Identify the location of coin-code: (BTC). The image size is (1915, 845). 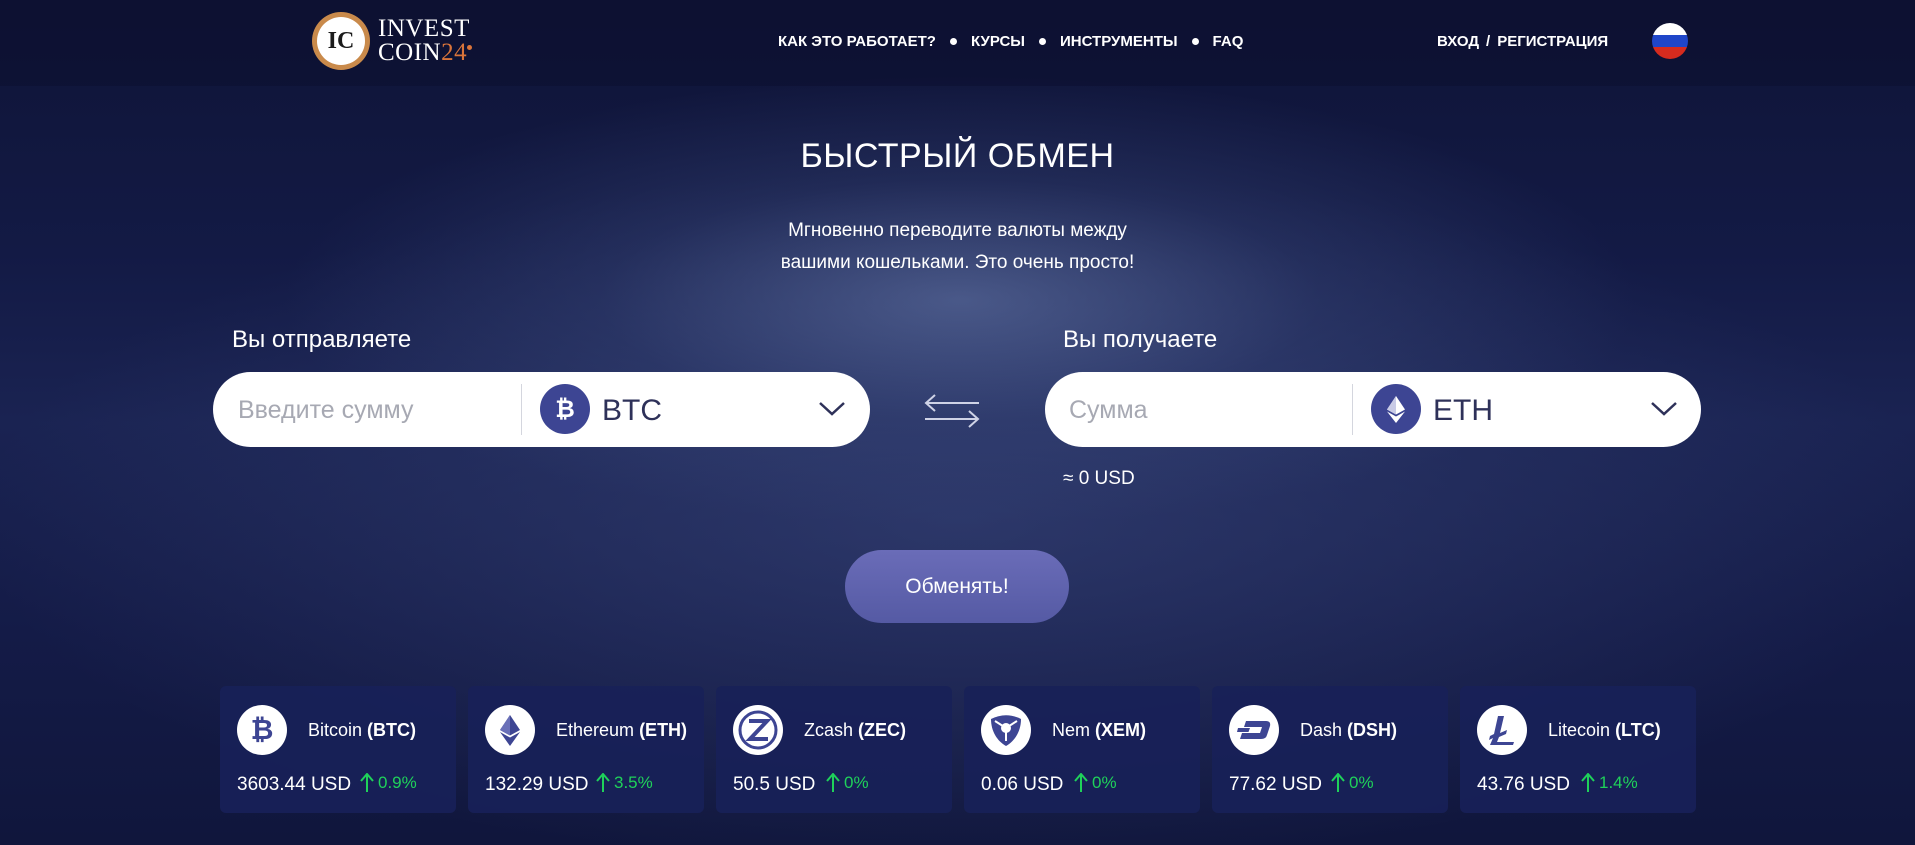
(392, 730).